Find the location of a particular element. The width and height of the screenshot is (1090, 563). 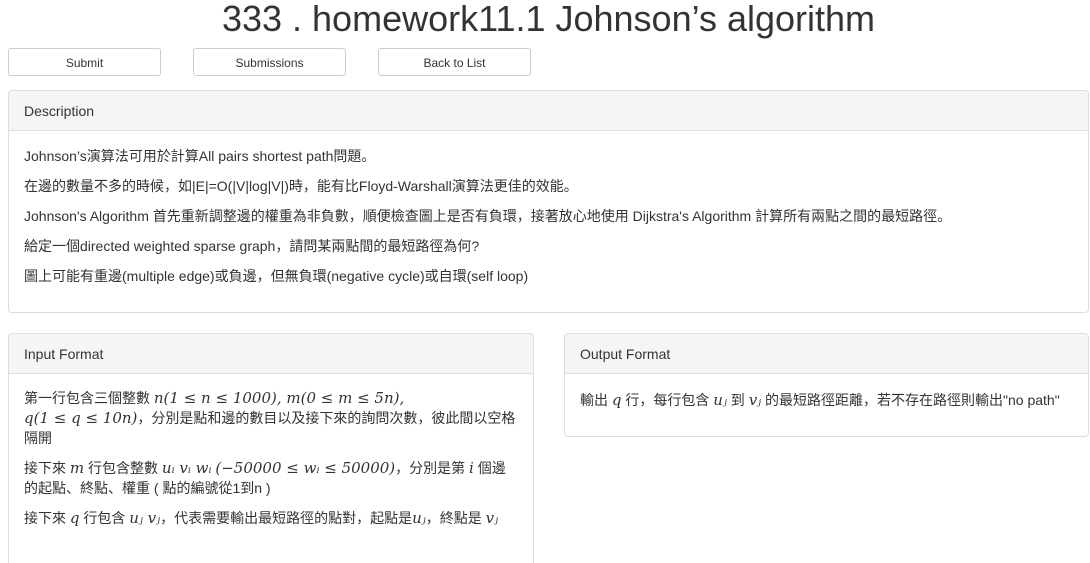

text: 行，每行包含 is located at coordinates (667, 400).